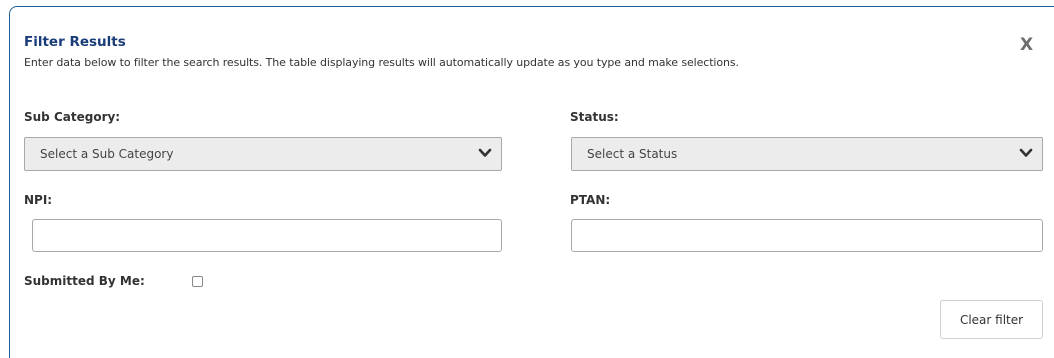 The height and width of the screenshot is (358, 1054). What do you see at coordinates (991, 319) in the screenshot?
I see `clear-filter-button: Clear filter` at bounding box center [991, 319].